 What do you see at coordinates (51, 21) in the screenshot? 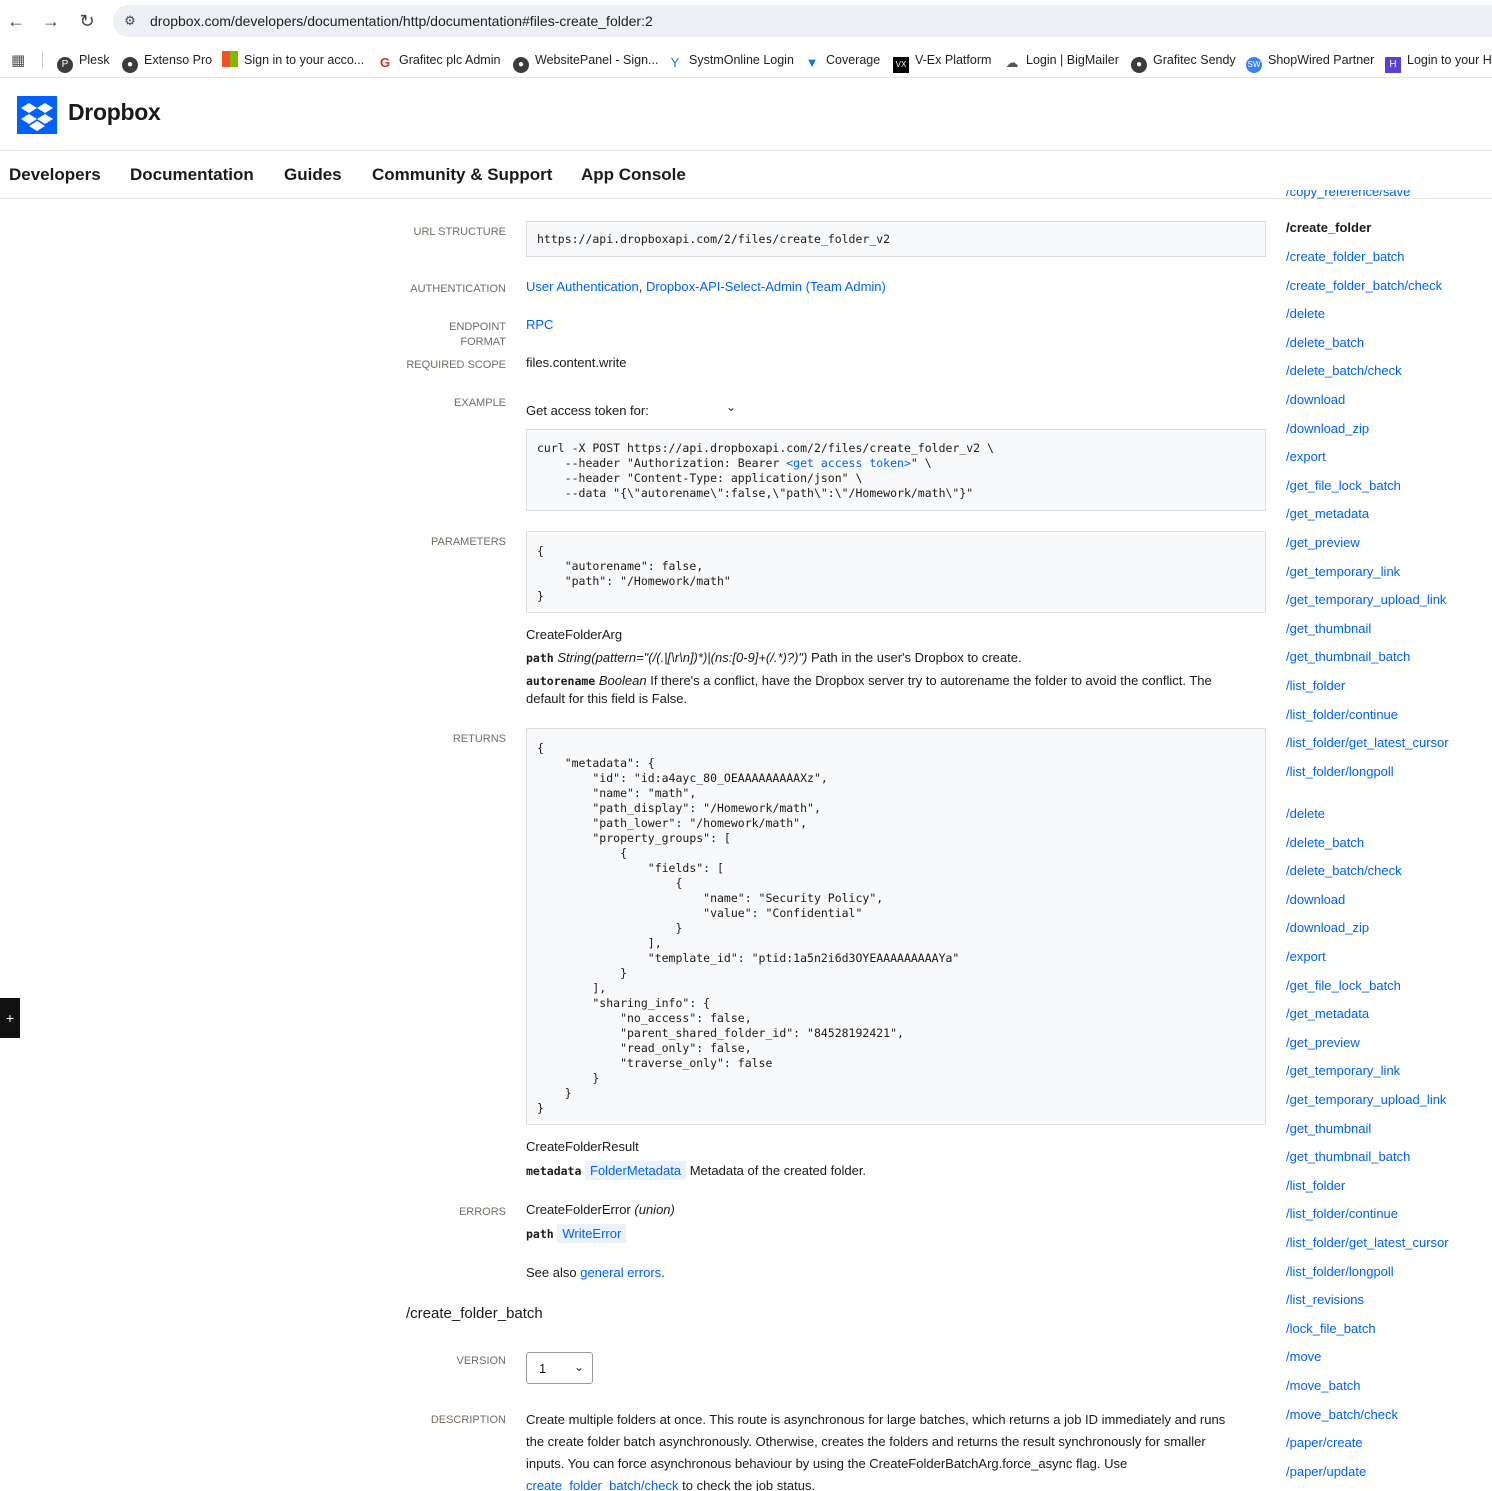
I see `forward-arrow-icon: →` at bounding box center [51, 21].